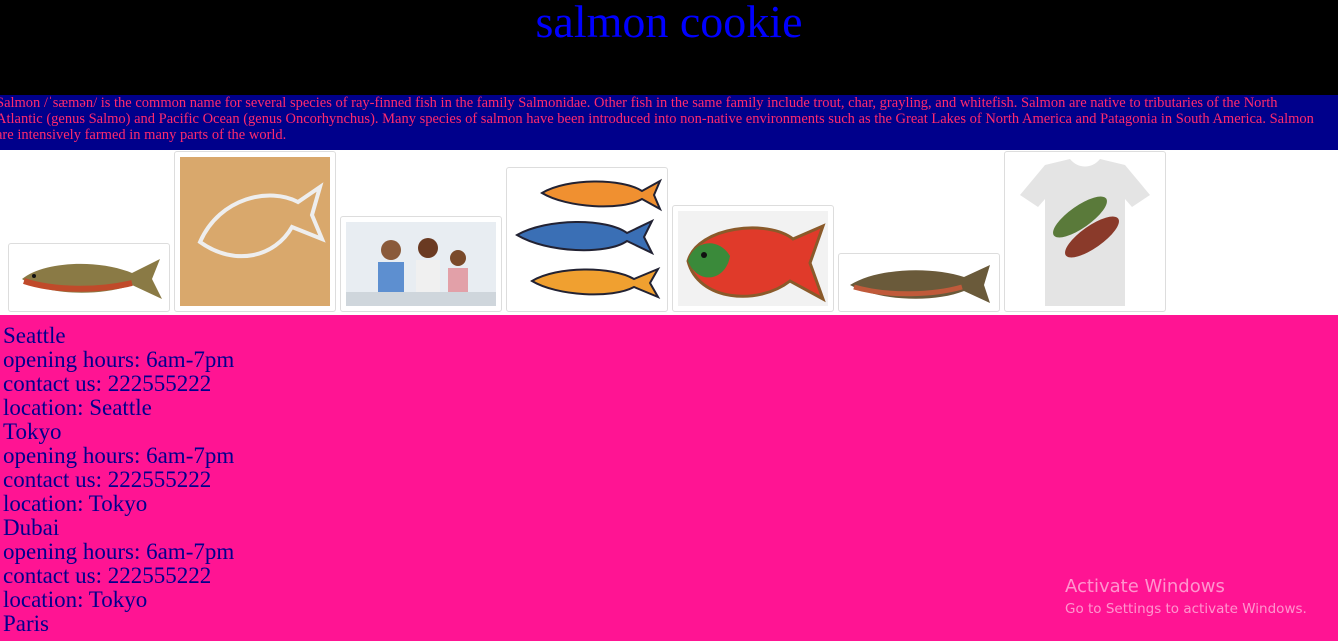  I want to click on store-name: Tokyo, so click(32, 431).